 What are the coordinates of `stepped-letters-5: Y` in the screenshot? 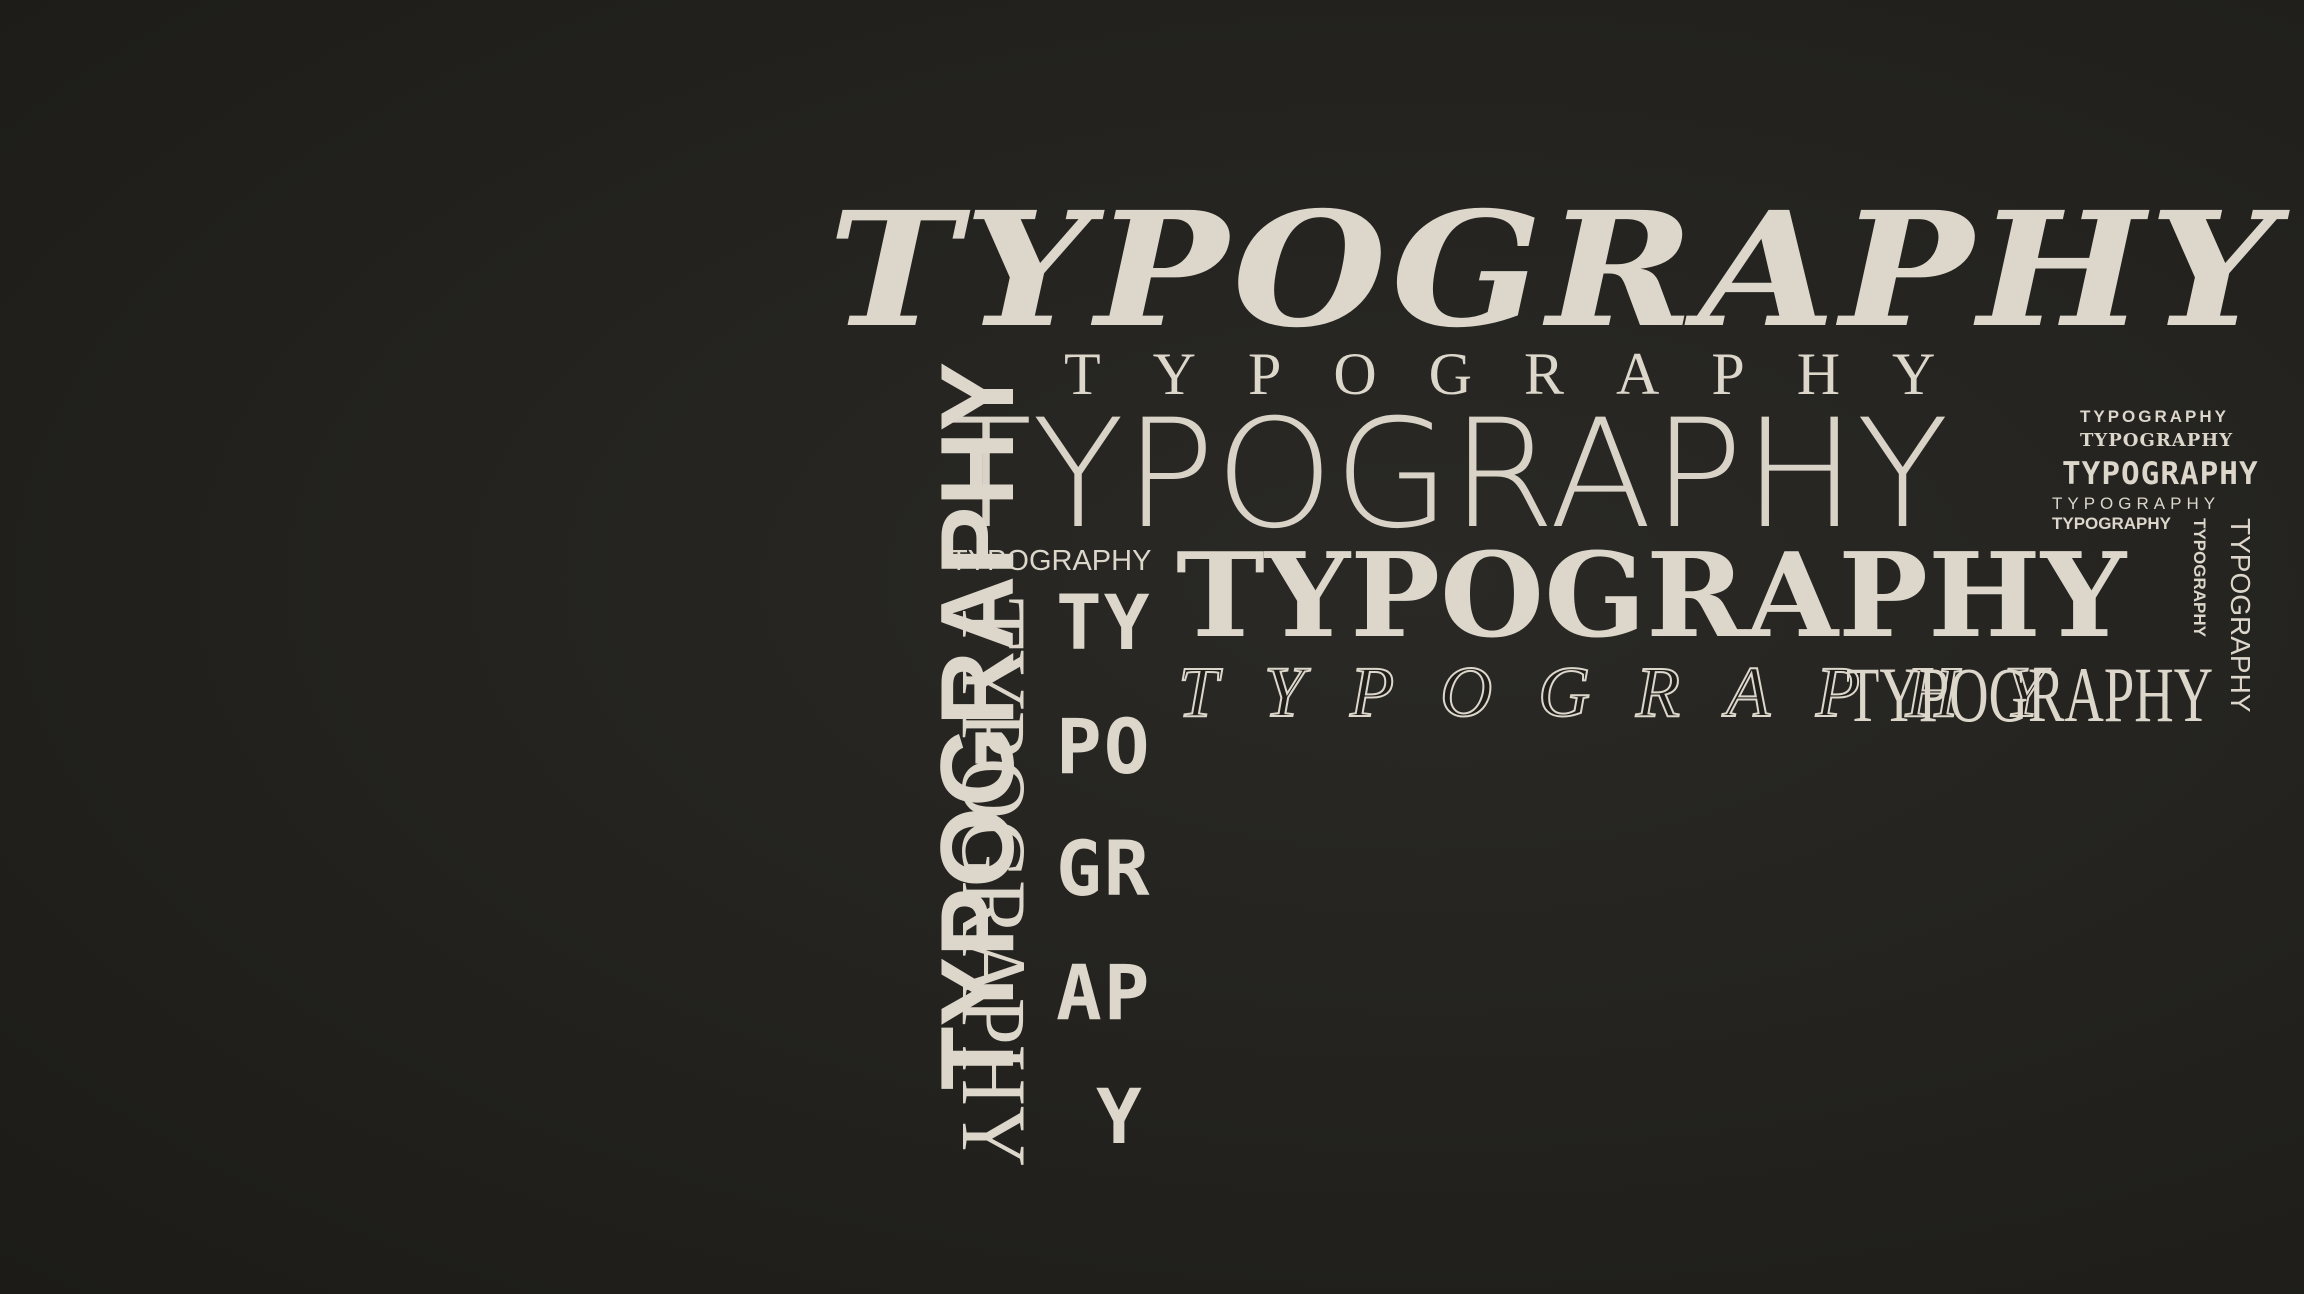 It's located at (1120, 1116).